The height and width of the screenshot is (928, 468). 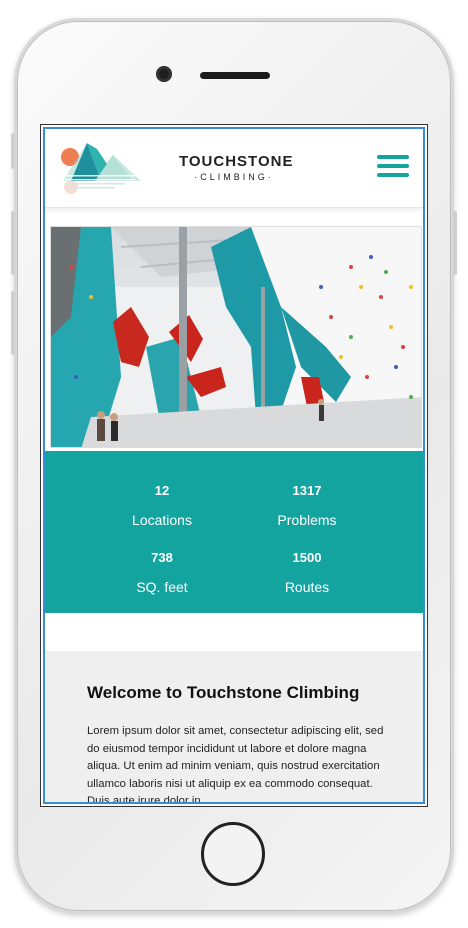 I want to click on volume-down-button, so click(x=13, y=323).